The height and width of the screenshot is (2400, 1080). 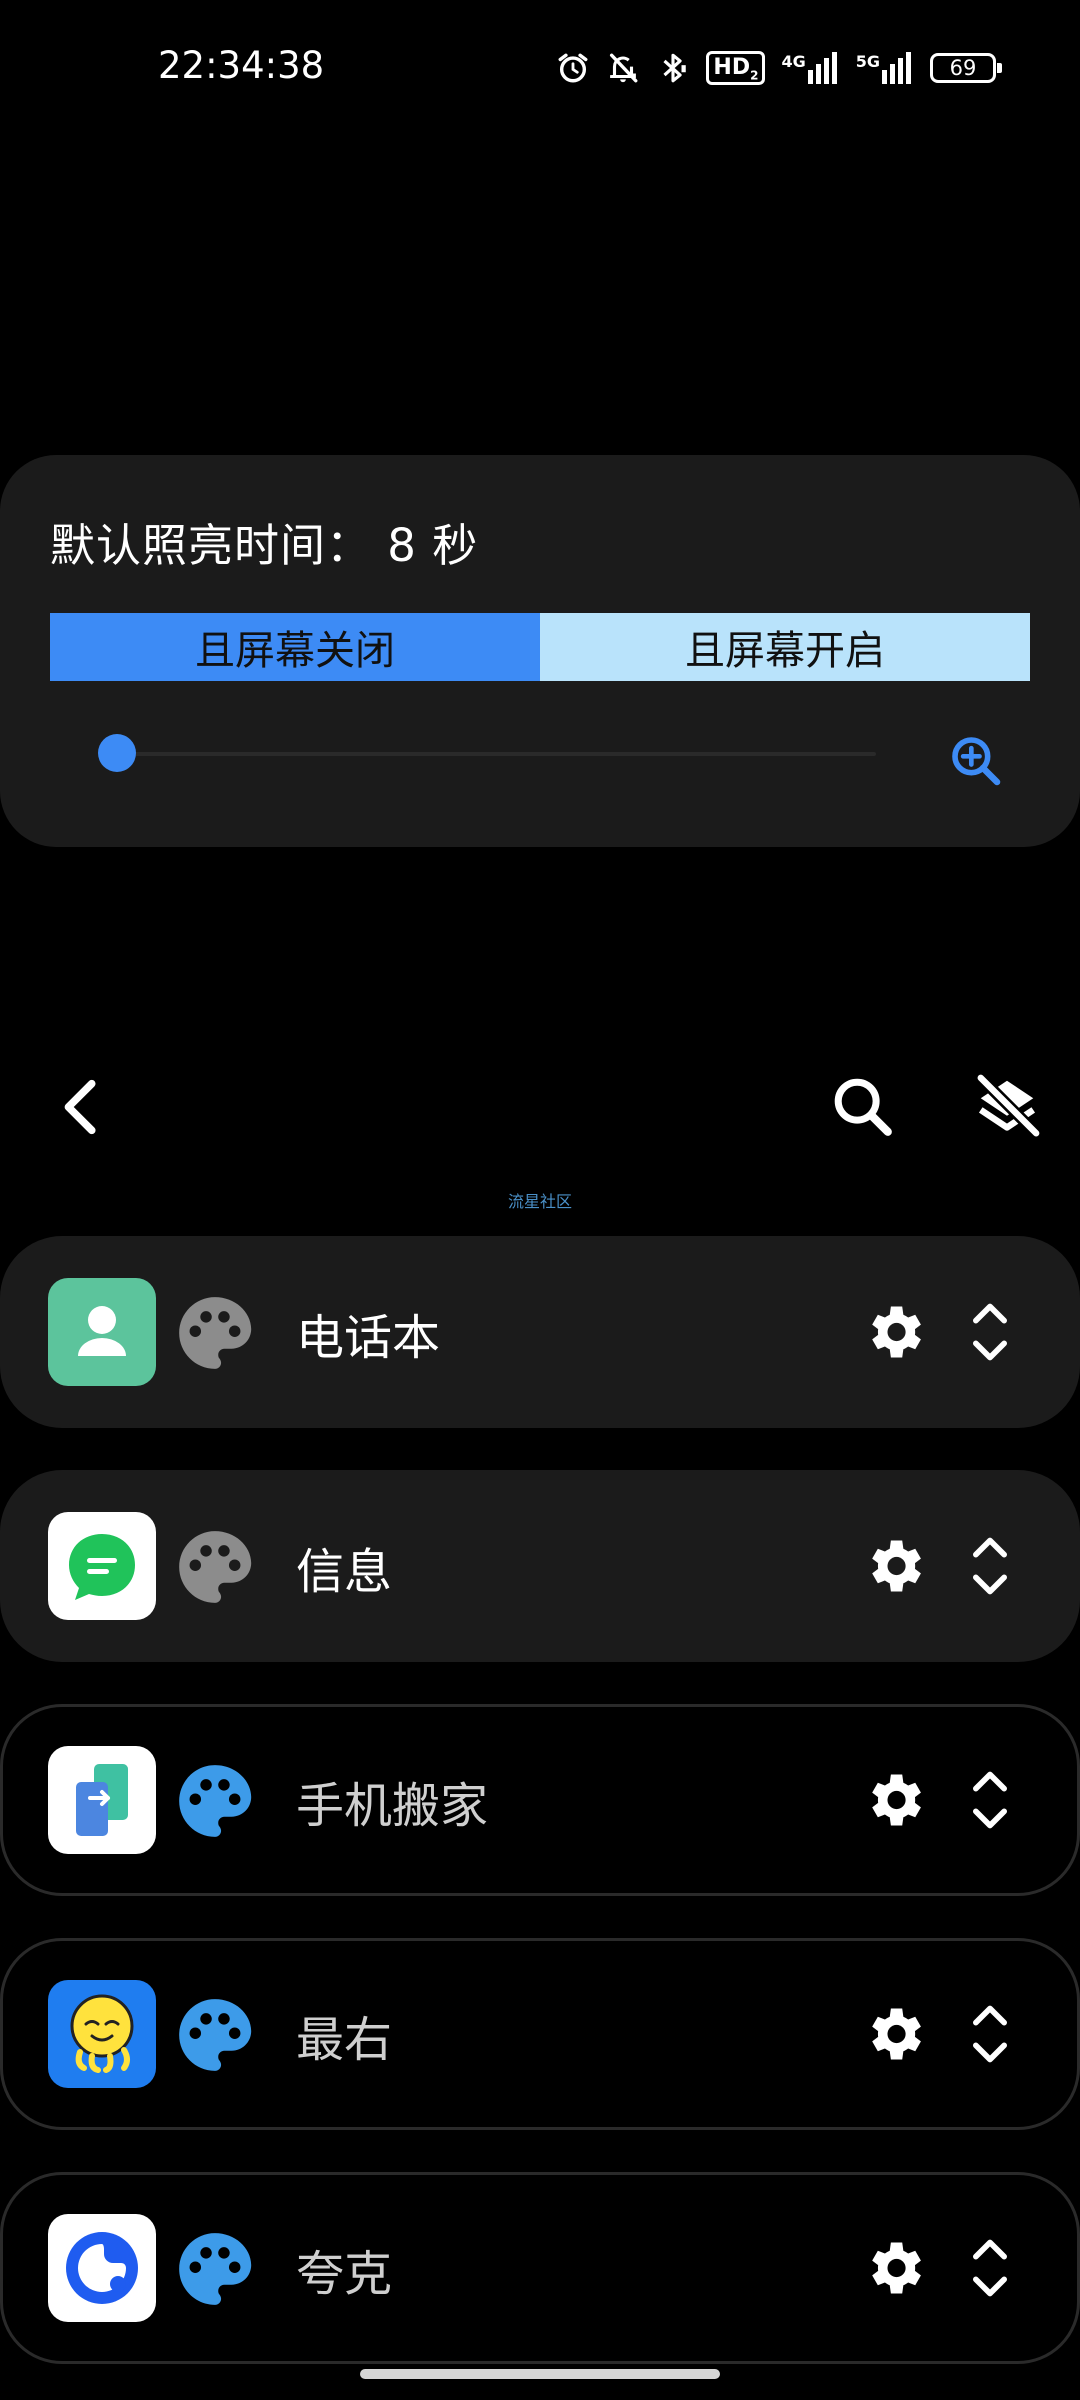 What do you see at coordinates (344, 2040) in the screenshot?
I see `app-name: 最右` at bounding box center [344, 2040].